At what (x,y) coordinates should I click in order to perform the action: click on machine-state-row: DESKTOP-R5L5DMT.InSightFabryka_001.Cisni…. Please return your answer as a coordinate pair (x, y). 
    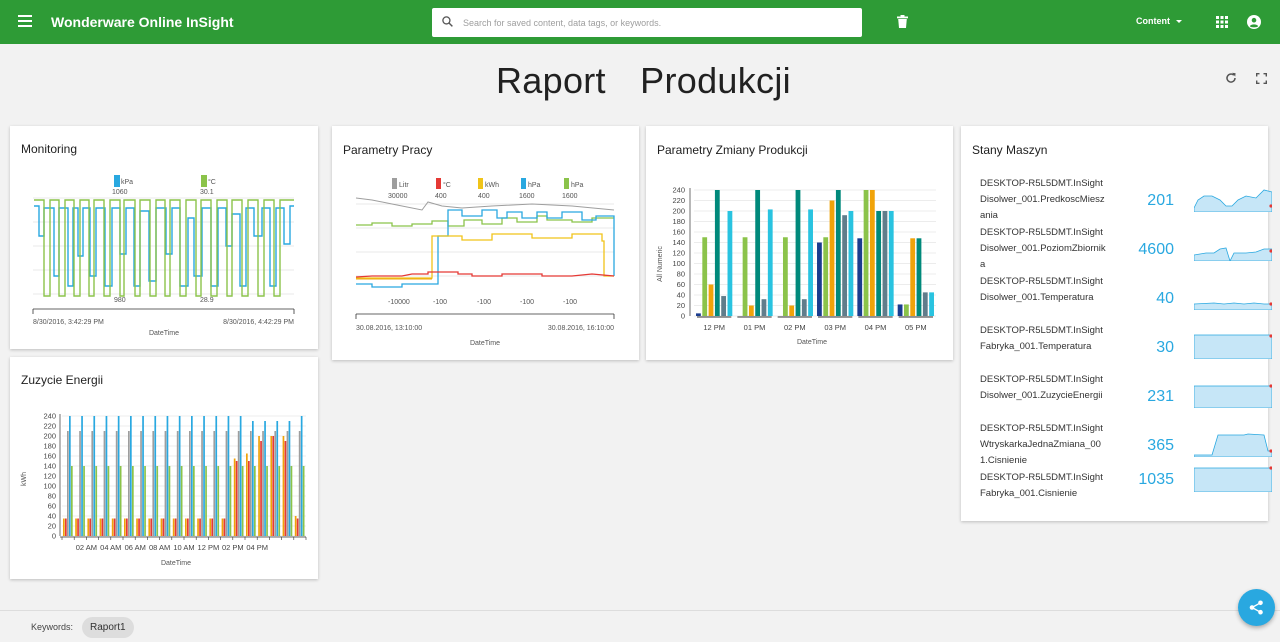
    Looking at the image, I should click on (1126, 491).